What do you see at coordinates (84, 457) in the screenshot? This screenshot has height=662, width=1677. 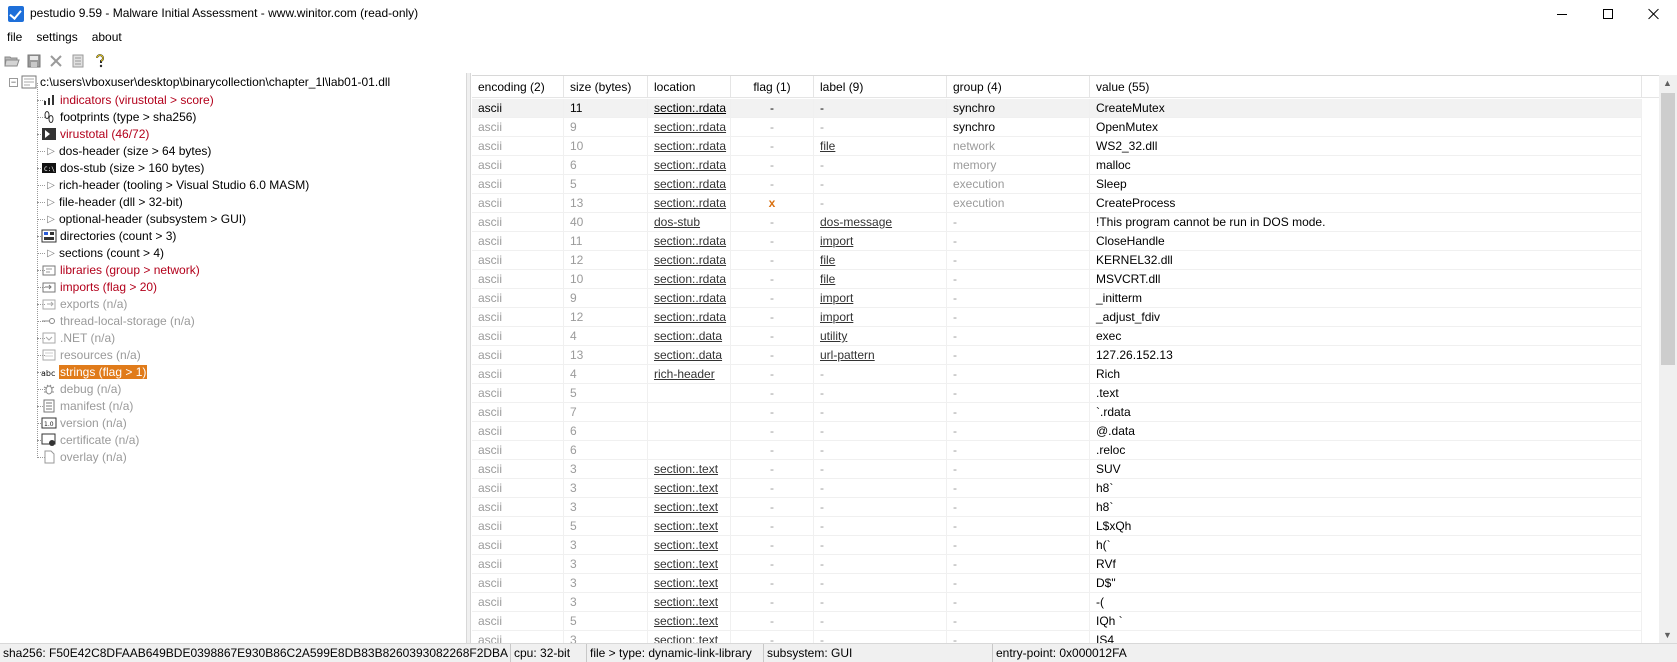 I see `tree-item: overlay (n/a)` at bounding box center [84, 457].